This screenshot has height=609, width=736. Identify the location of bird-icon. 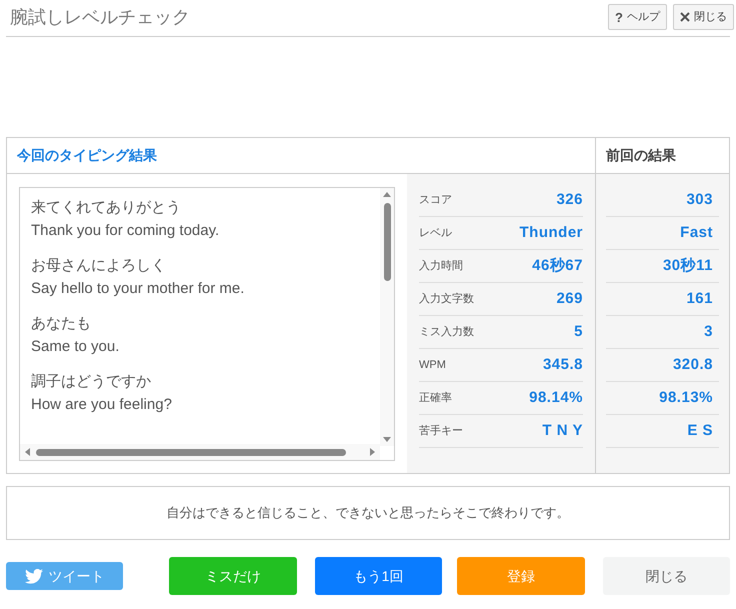
(33, 576).